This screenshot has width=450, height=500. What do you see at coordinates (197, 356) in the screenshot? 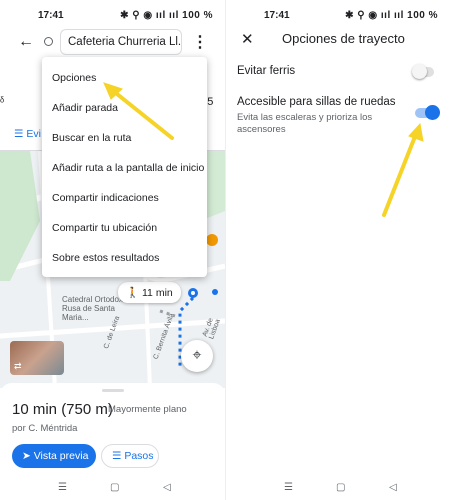
I see `my-location-icon: ⌖` at bounding box center [197, 356].